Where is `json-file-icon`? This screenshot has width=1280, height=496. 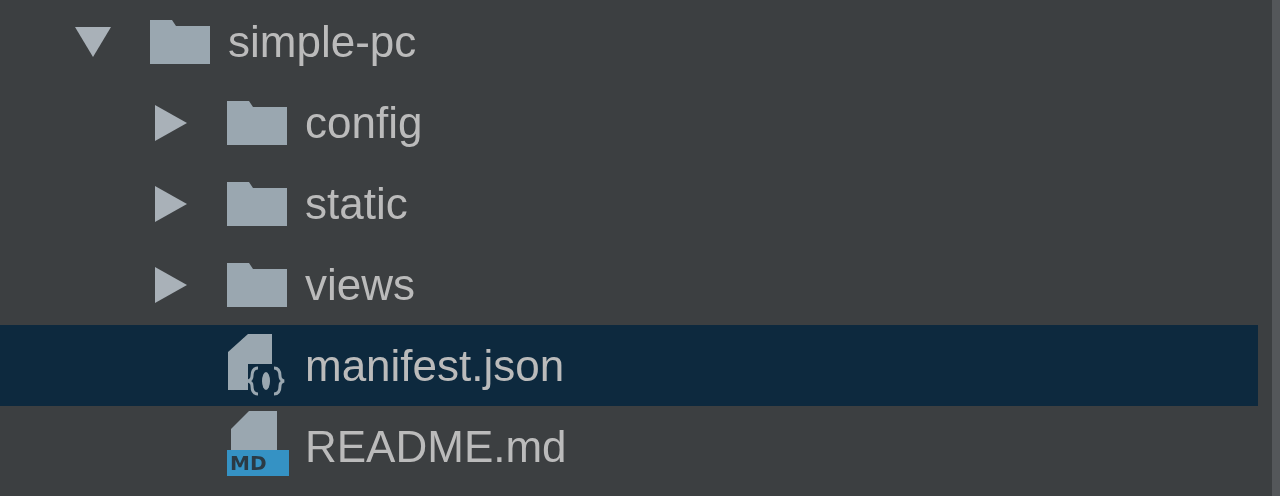 json-file-icon is located at coordinates (257, 365).